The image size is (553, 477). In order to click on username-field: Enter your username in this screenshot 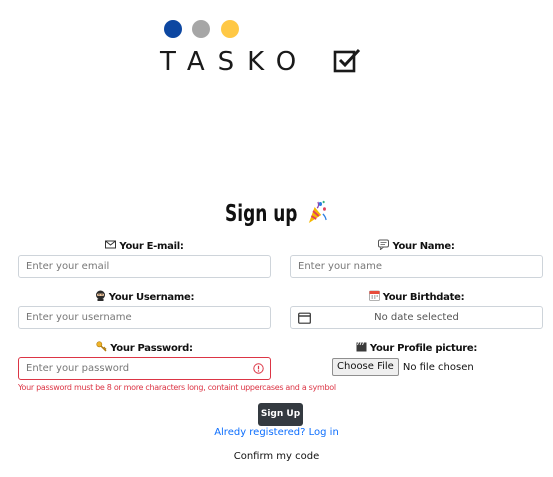, I will do `click(144, 317)`.